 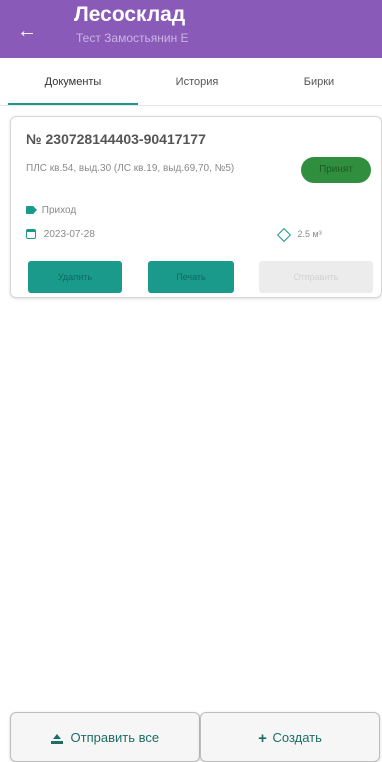 I want to click on tab-bar: Документы История Бирки, so click(x=191, y=82).